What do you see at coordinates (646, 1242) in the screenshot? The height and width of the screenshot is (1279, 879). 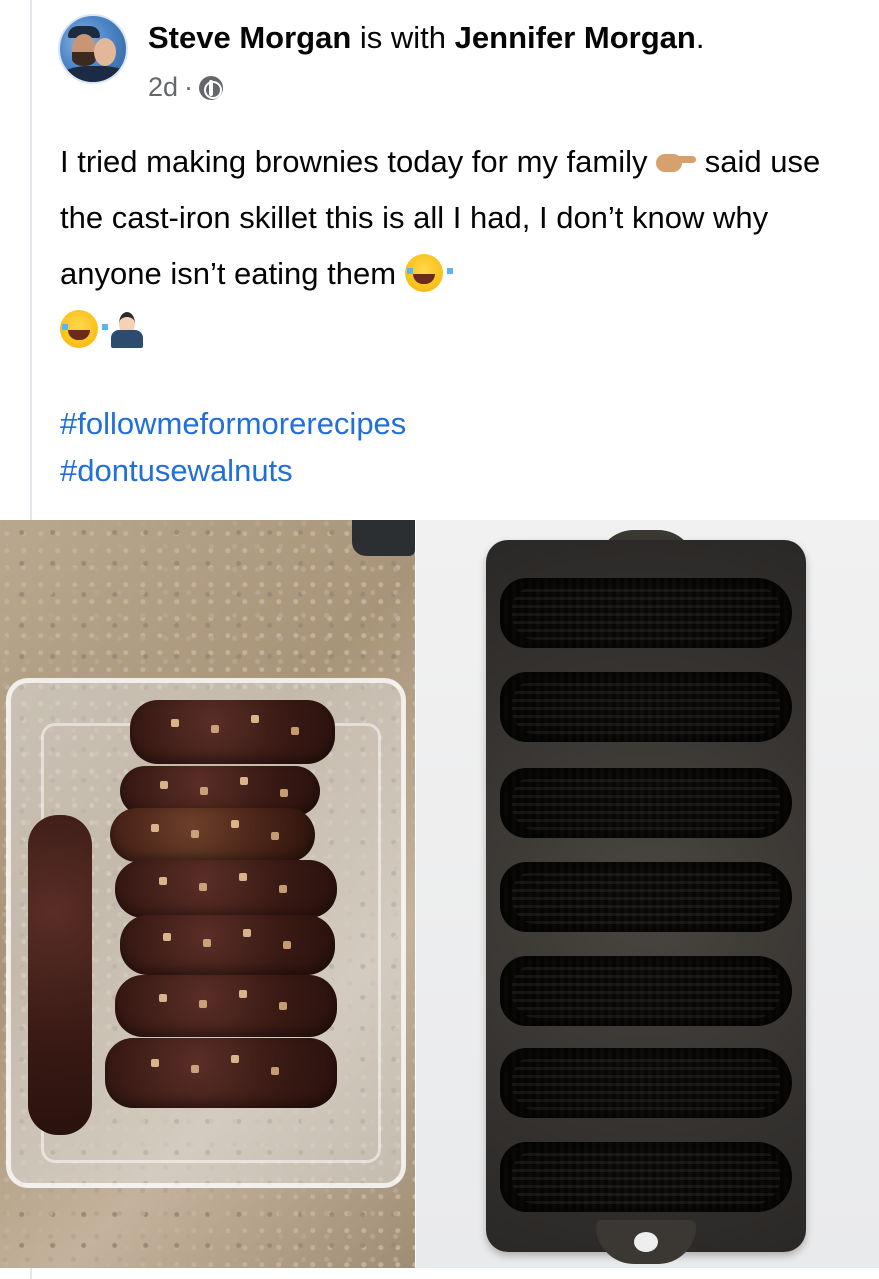 I see `pan-handle` at bounding box center [646, 1242].